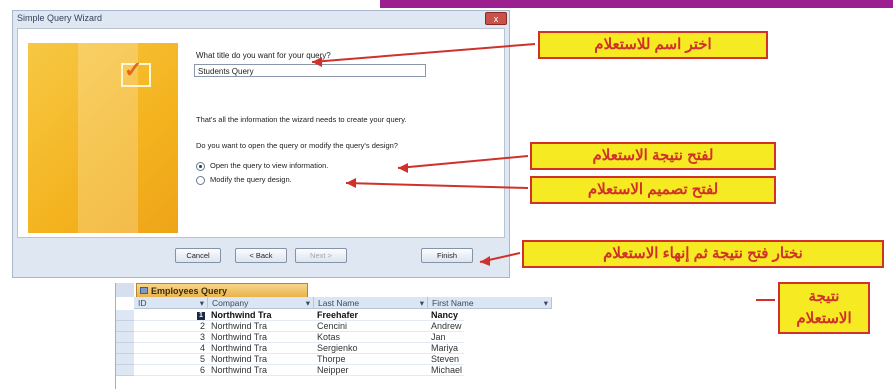 The height and width of the screenshot is (389, 893). I want to click on column-header-first-name: First Name ▾, so click(490, 303).